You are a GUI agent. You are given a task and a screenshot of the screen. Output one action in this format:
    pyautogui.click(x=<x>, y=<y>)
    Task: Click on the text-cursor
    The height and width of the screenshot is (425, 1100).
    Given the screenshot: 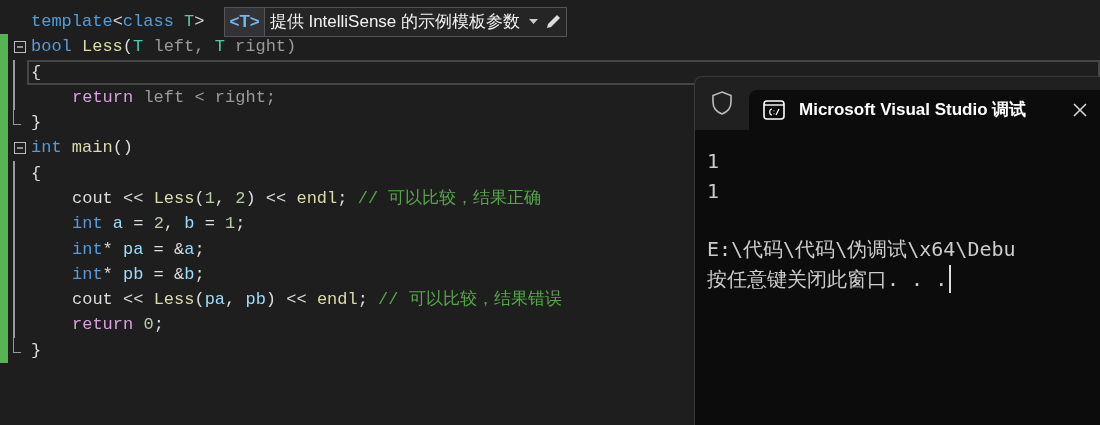 What is the action you would take?
    pyautogui.click(x=950, y=279)
    